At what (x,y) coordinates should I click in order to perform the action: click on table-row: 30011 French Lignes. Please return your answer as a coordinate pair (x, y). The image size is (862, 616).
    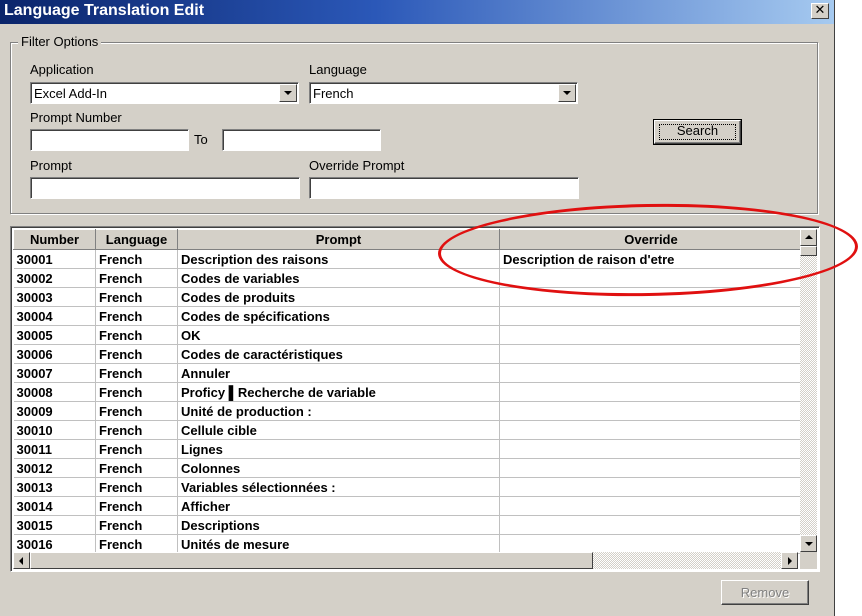
    Looking at the image, I should click on (408, 449).